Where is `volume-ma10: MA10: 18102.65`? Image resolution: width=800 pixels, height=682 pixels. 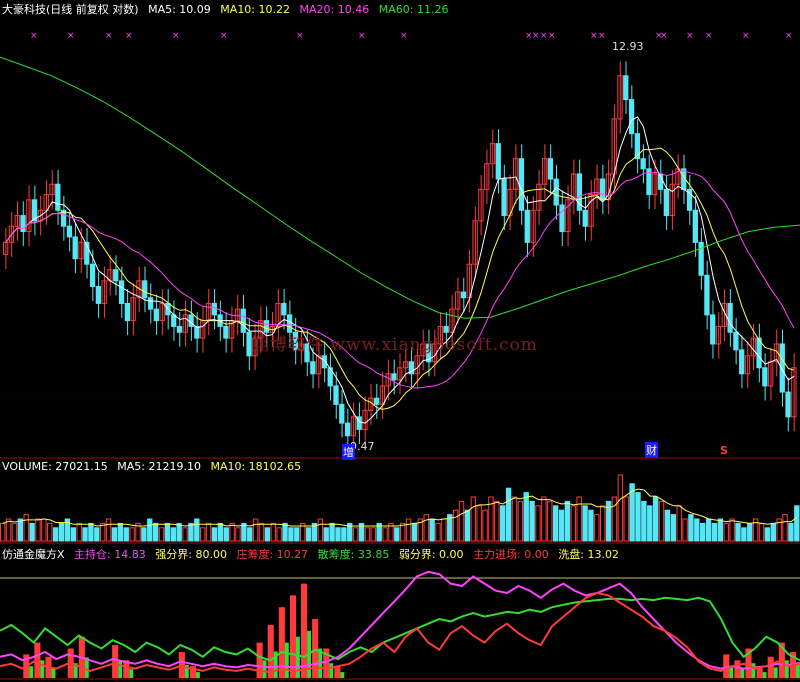 volume-ma10: MA10: 18102.65 is located at coordinates (256, 466).